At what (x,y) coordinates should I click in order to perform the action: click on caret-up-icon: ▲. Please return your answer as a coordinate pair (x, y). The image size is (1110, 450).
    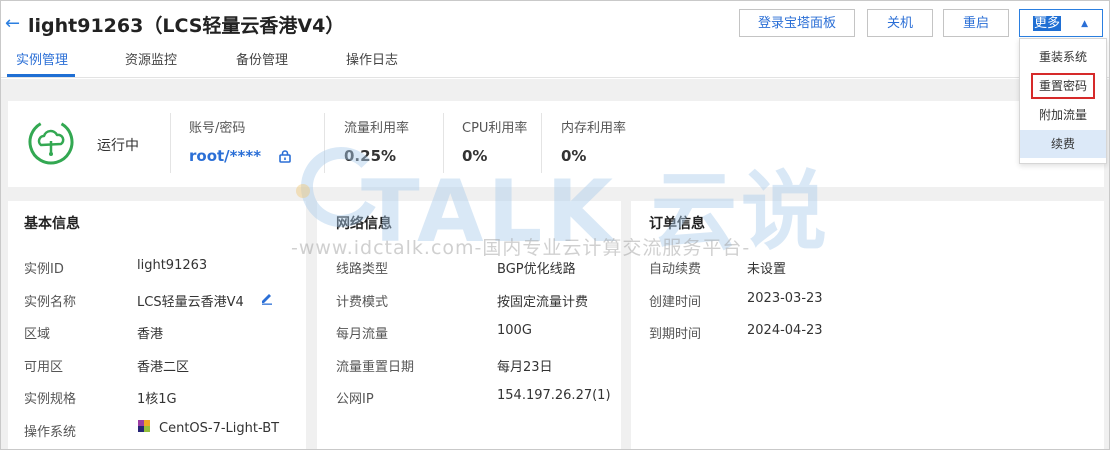
    Looking at the image, I should click on (1084, 24).